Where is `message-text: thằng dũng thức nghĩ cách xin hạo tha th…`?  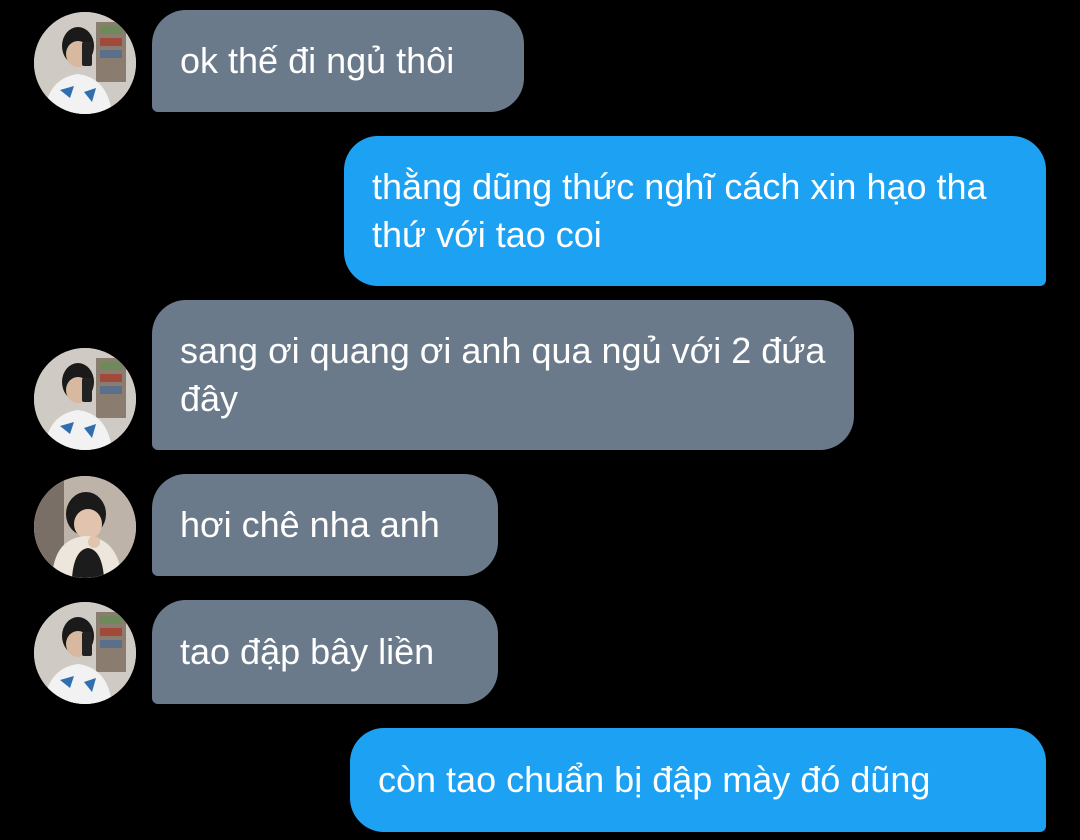
message-text: thằng dũng thức nghĩ cách xin hạo tha th… is located at coordinates (684, 210).